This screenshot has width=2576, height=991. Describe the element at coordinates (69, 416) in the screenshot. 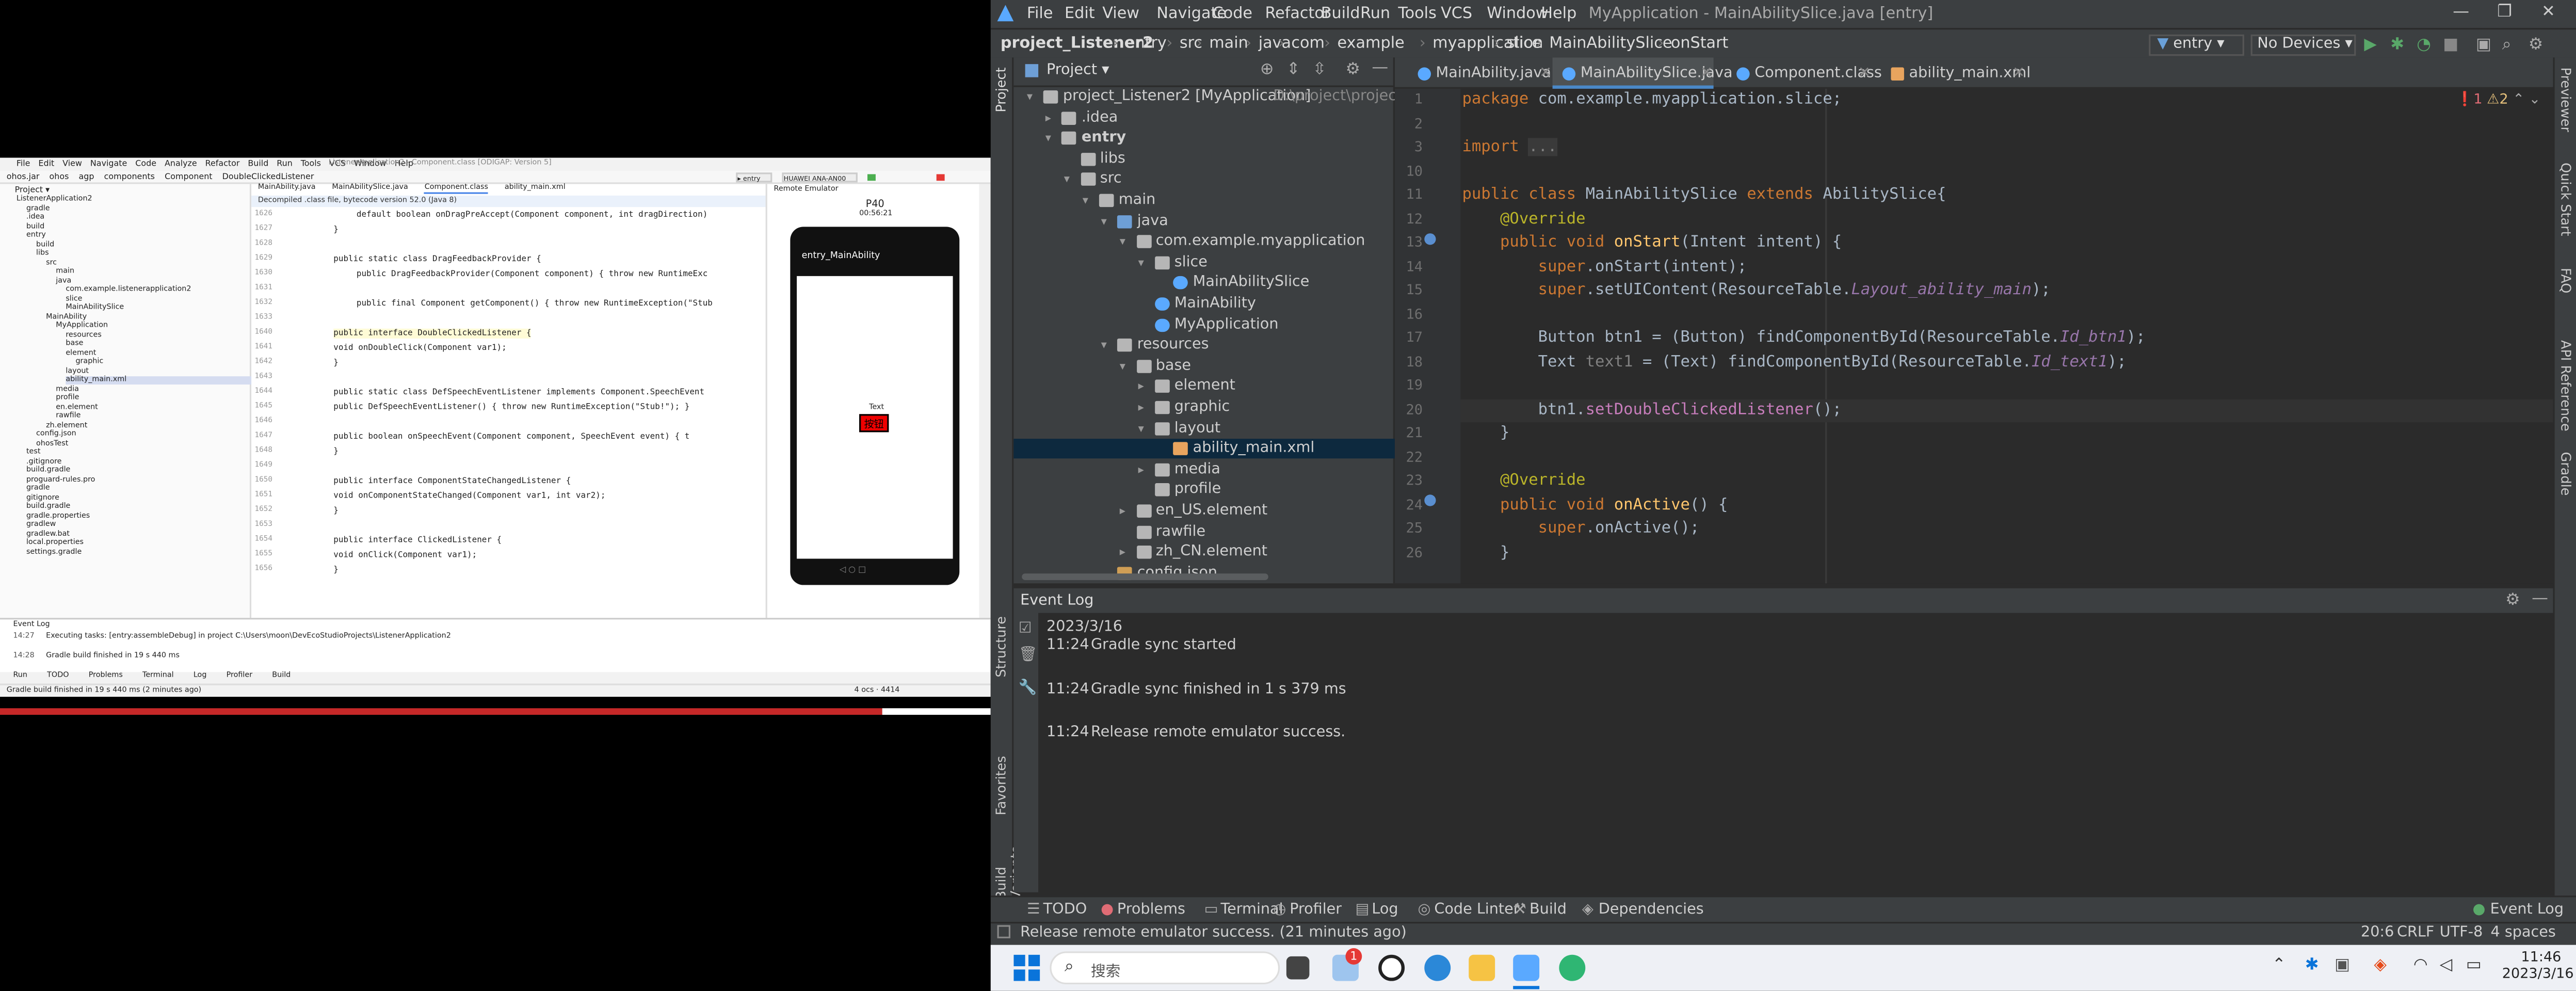

I see `small-tree-item: rawfile` at that location.